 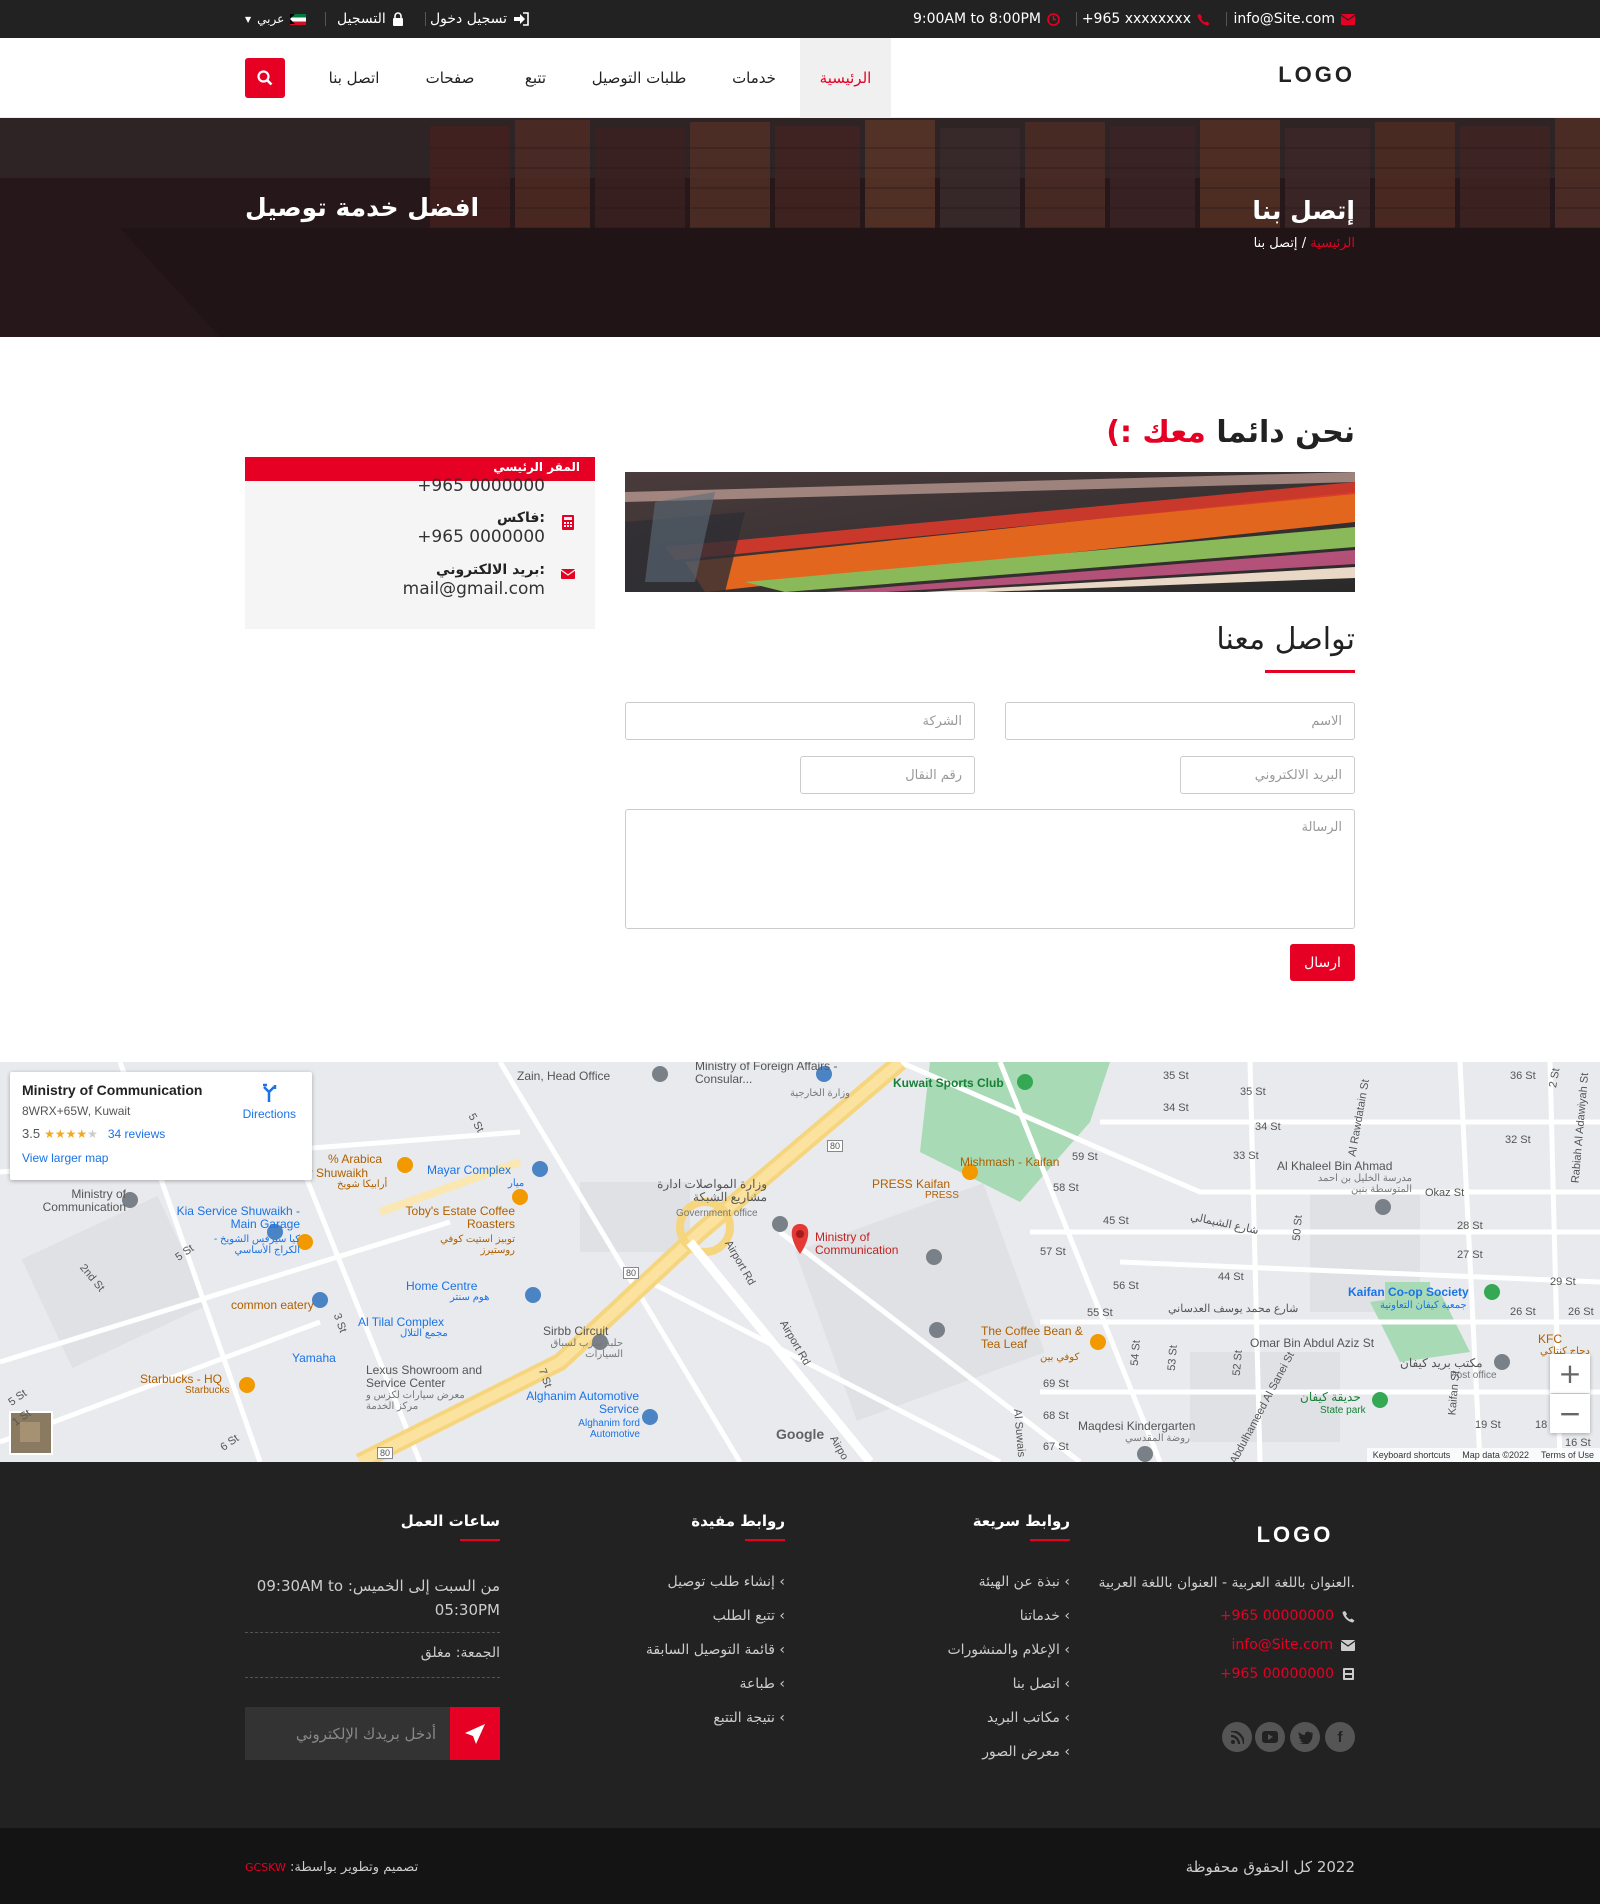 I want to click on developer-credit: تصميم وتطوير بواسطة: GCSKW, so click(x=332, y=1867).